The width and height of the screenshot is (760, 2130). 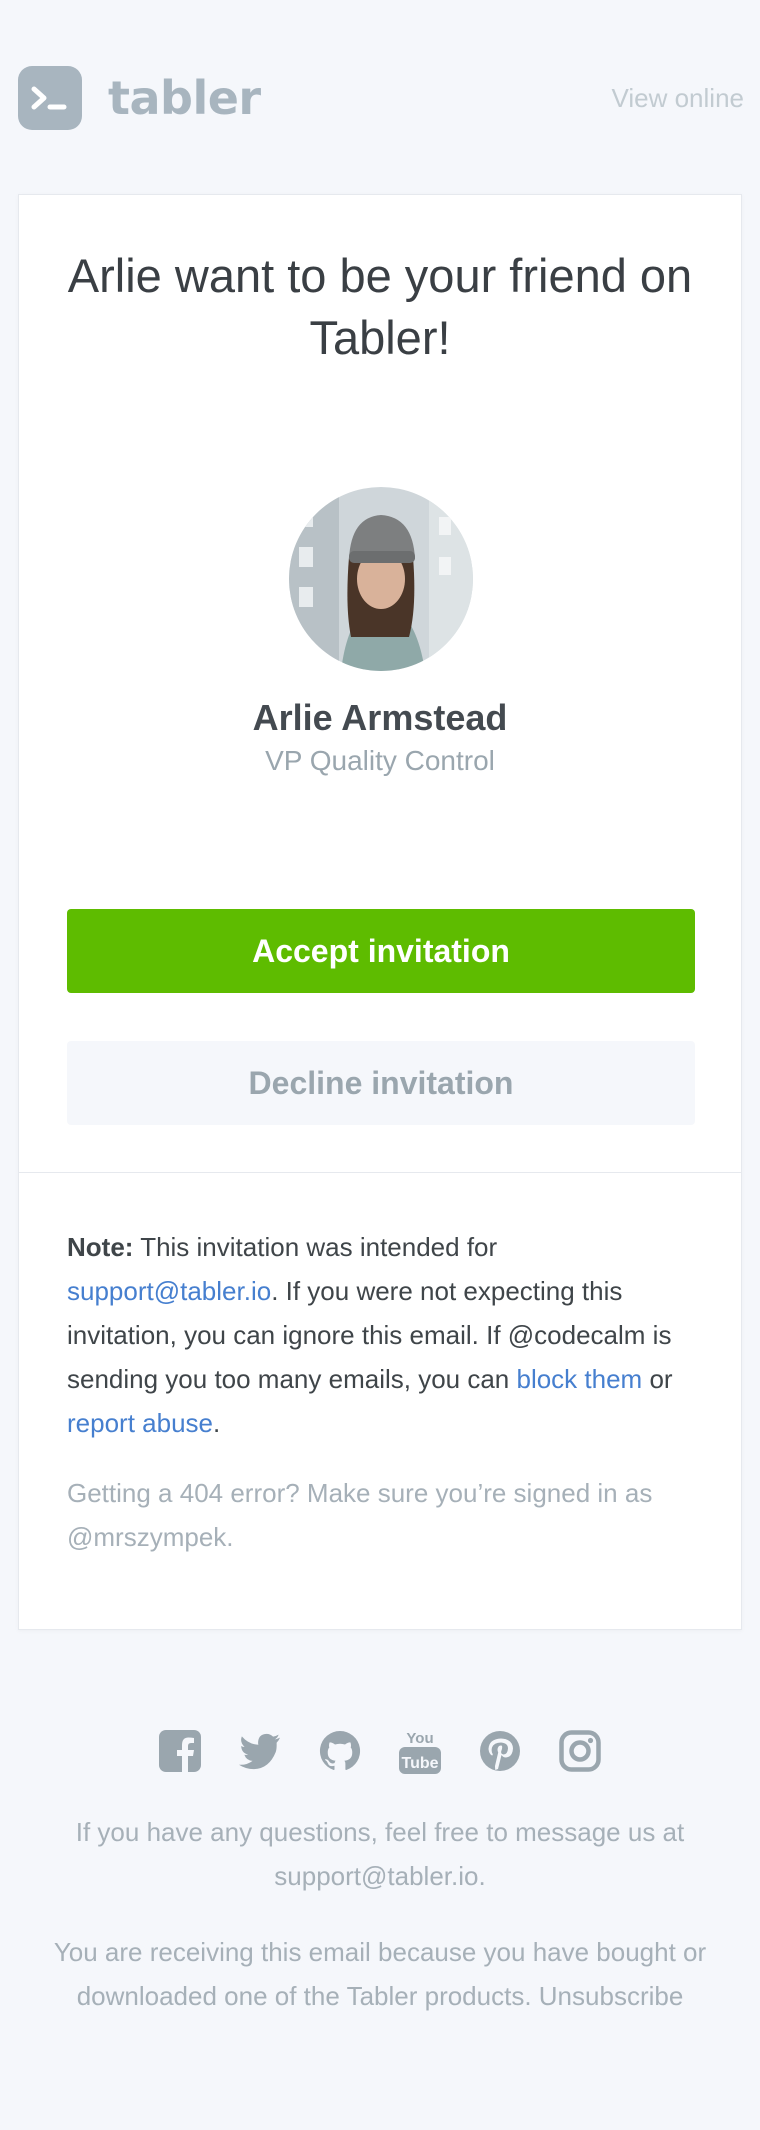 I want to click on block-them-link: block them, so click(x=579, y=1379).